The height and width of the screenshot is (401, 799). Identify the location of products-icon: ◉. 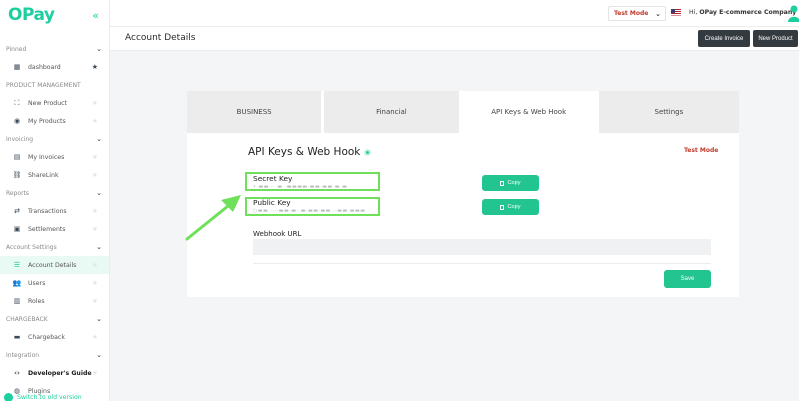
(17, 121).